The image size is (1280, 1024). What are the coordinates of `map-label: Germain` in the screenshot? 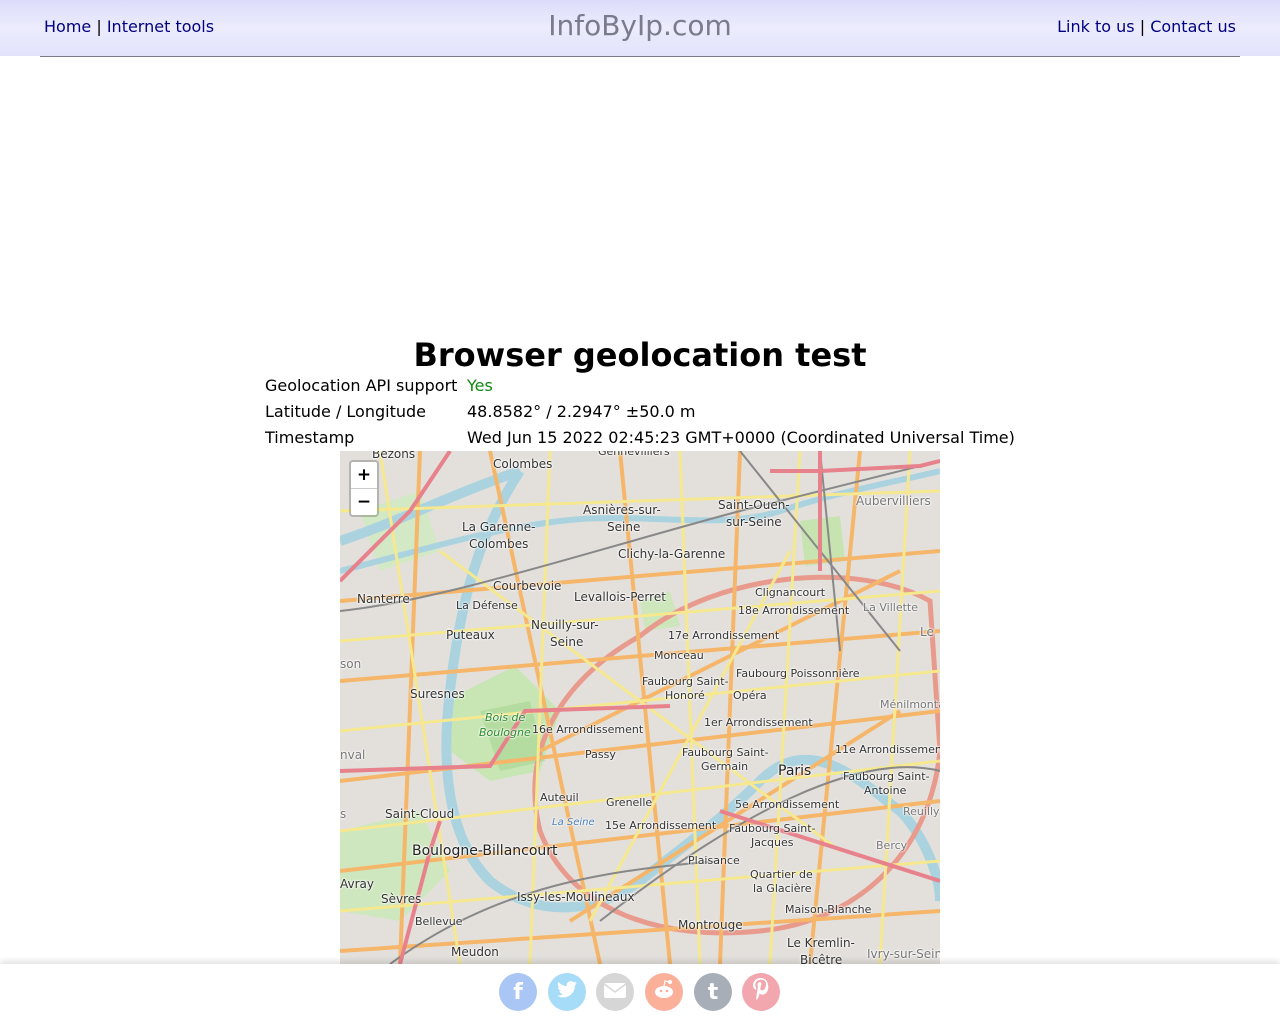 It's located at (725, 766).